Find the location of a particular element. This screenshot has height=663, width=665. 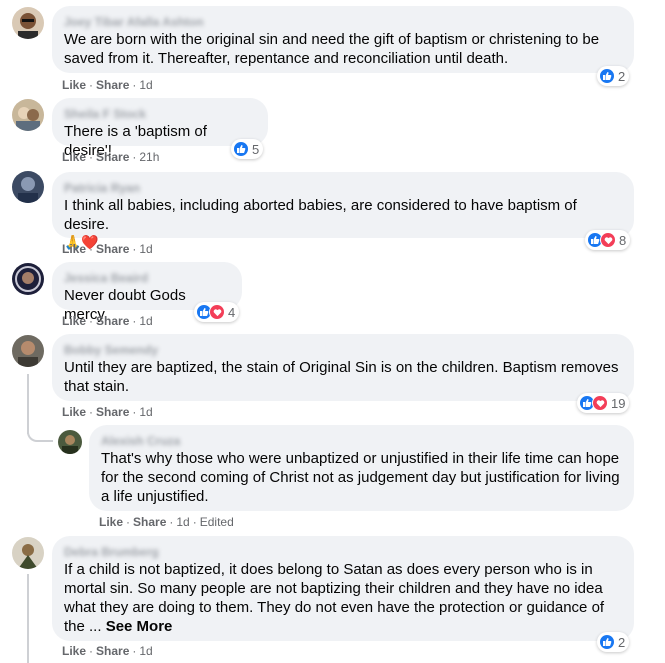

reaction-summary: 5 is located at coordinates (247, 149).